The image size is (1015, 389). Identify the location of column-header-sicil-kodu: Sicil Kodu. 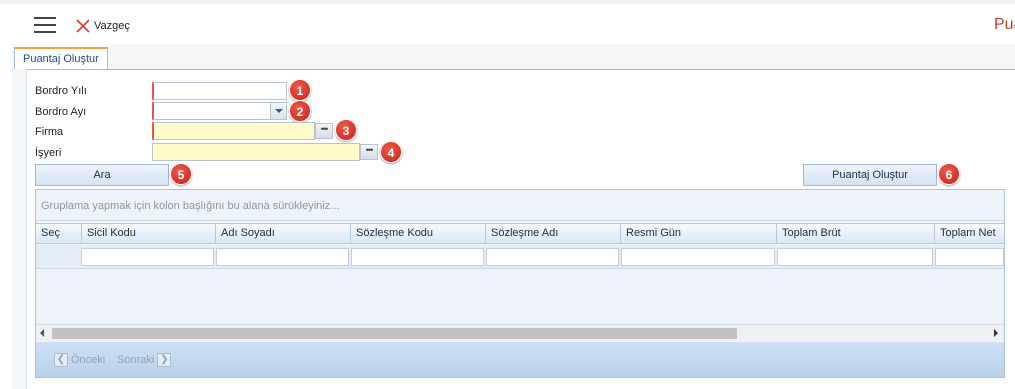
(149, 233).